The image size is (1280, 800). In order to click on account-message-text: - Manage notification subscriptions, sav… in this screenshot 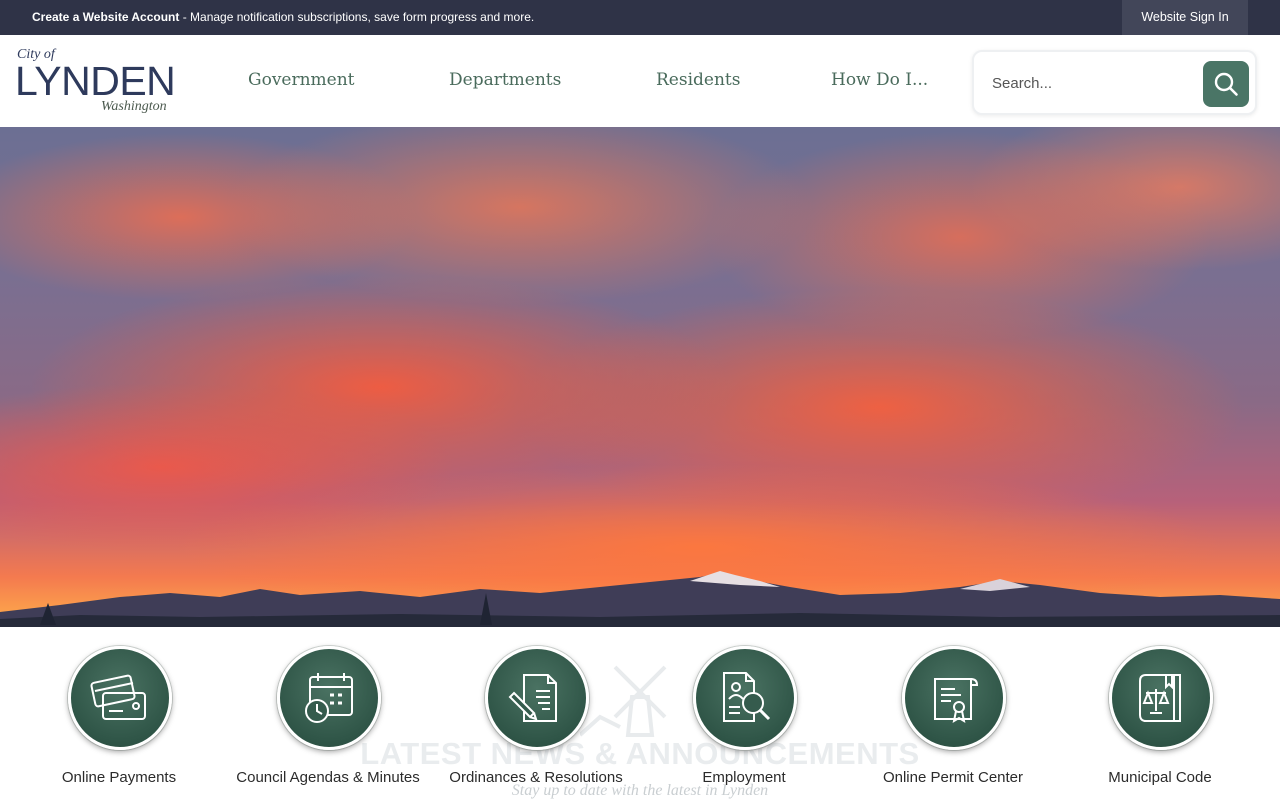, I will do `click(357, 17)`.